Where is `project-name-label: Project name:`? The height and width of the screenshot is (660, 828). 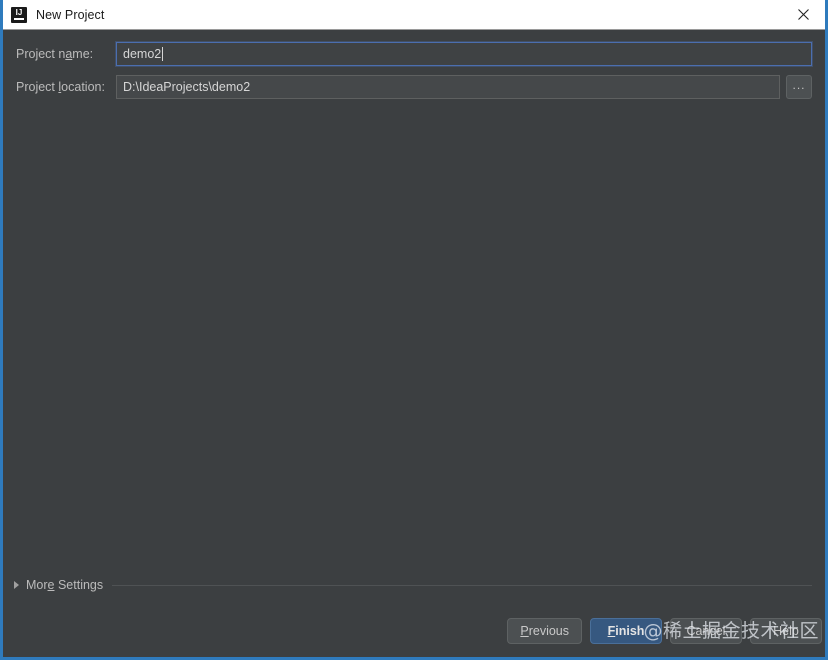 project-name-label: Project name: is located at coordinates (66, 54).